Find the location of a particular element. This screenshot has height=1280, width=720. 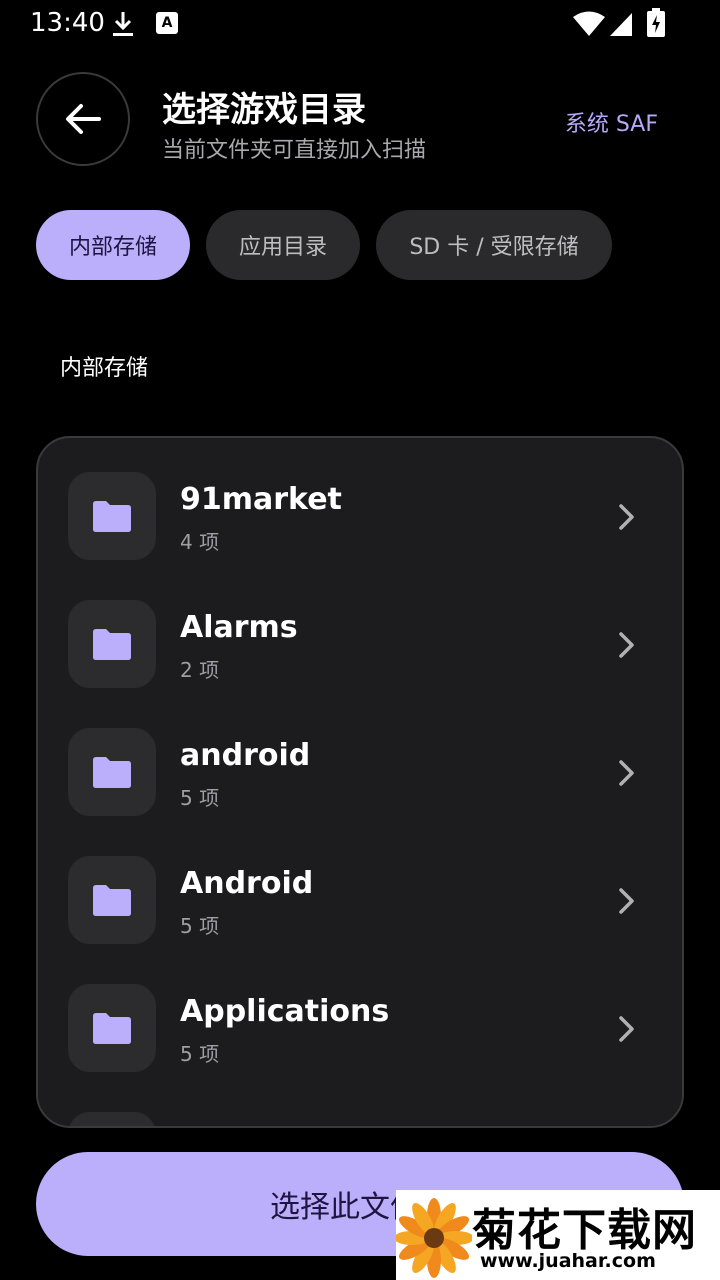

folder-row: Alarms 2 项 is located at coordinates (360, 630).